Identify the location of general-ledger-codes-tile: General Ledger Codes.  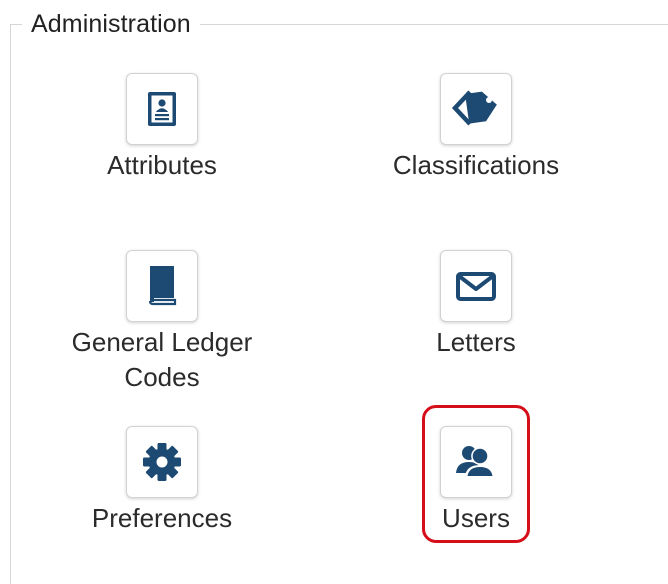
(162, 322).